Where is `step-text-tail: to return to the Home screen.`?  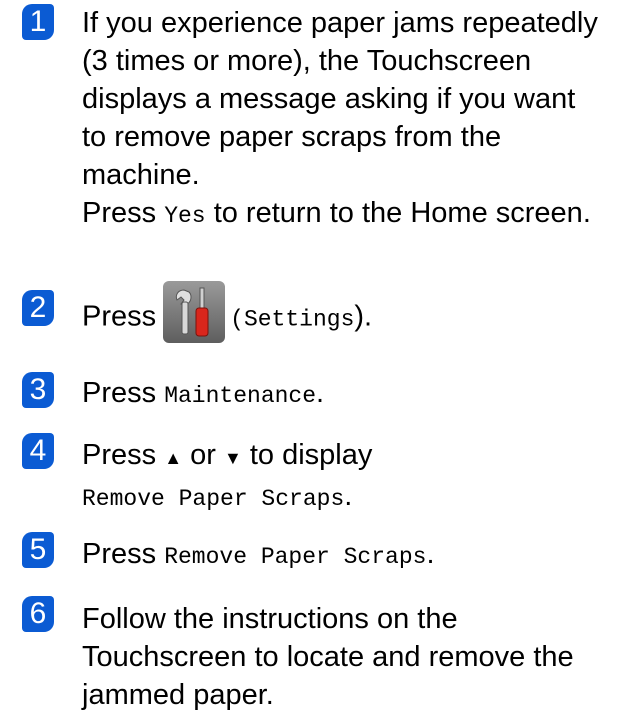 step-text-tail: to return to the Home screen. is located at coordinates (402, 213).